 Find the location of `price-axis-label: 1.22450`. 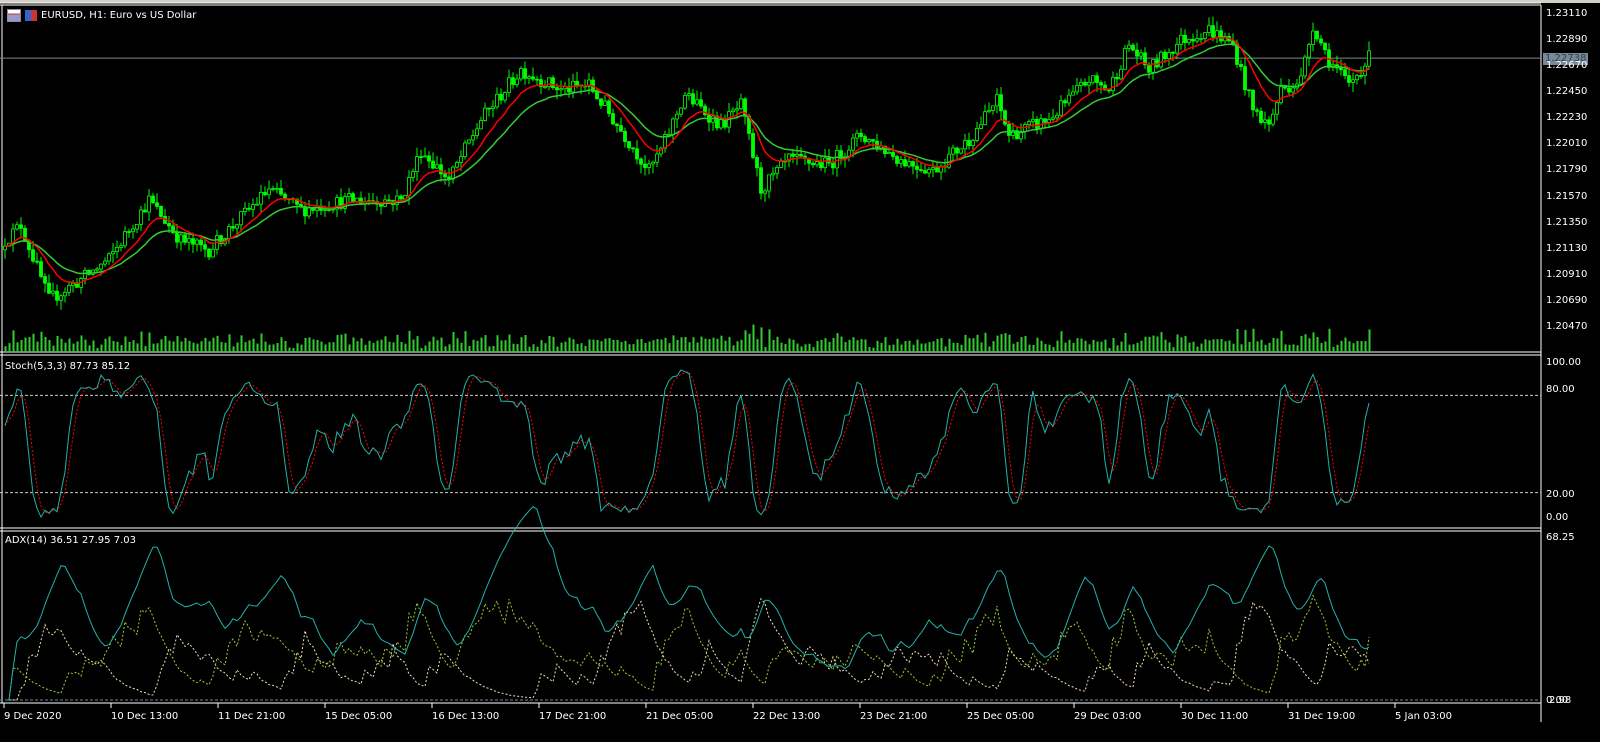

price-axis-label: 1.22450 is located at coordinates (1567, 92).